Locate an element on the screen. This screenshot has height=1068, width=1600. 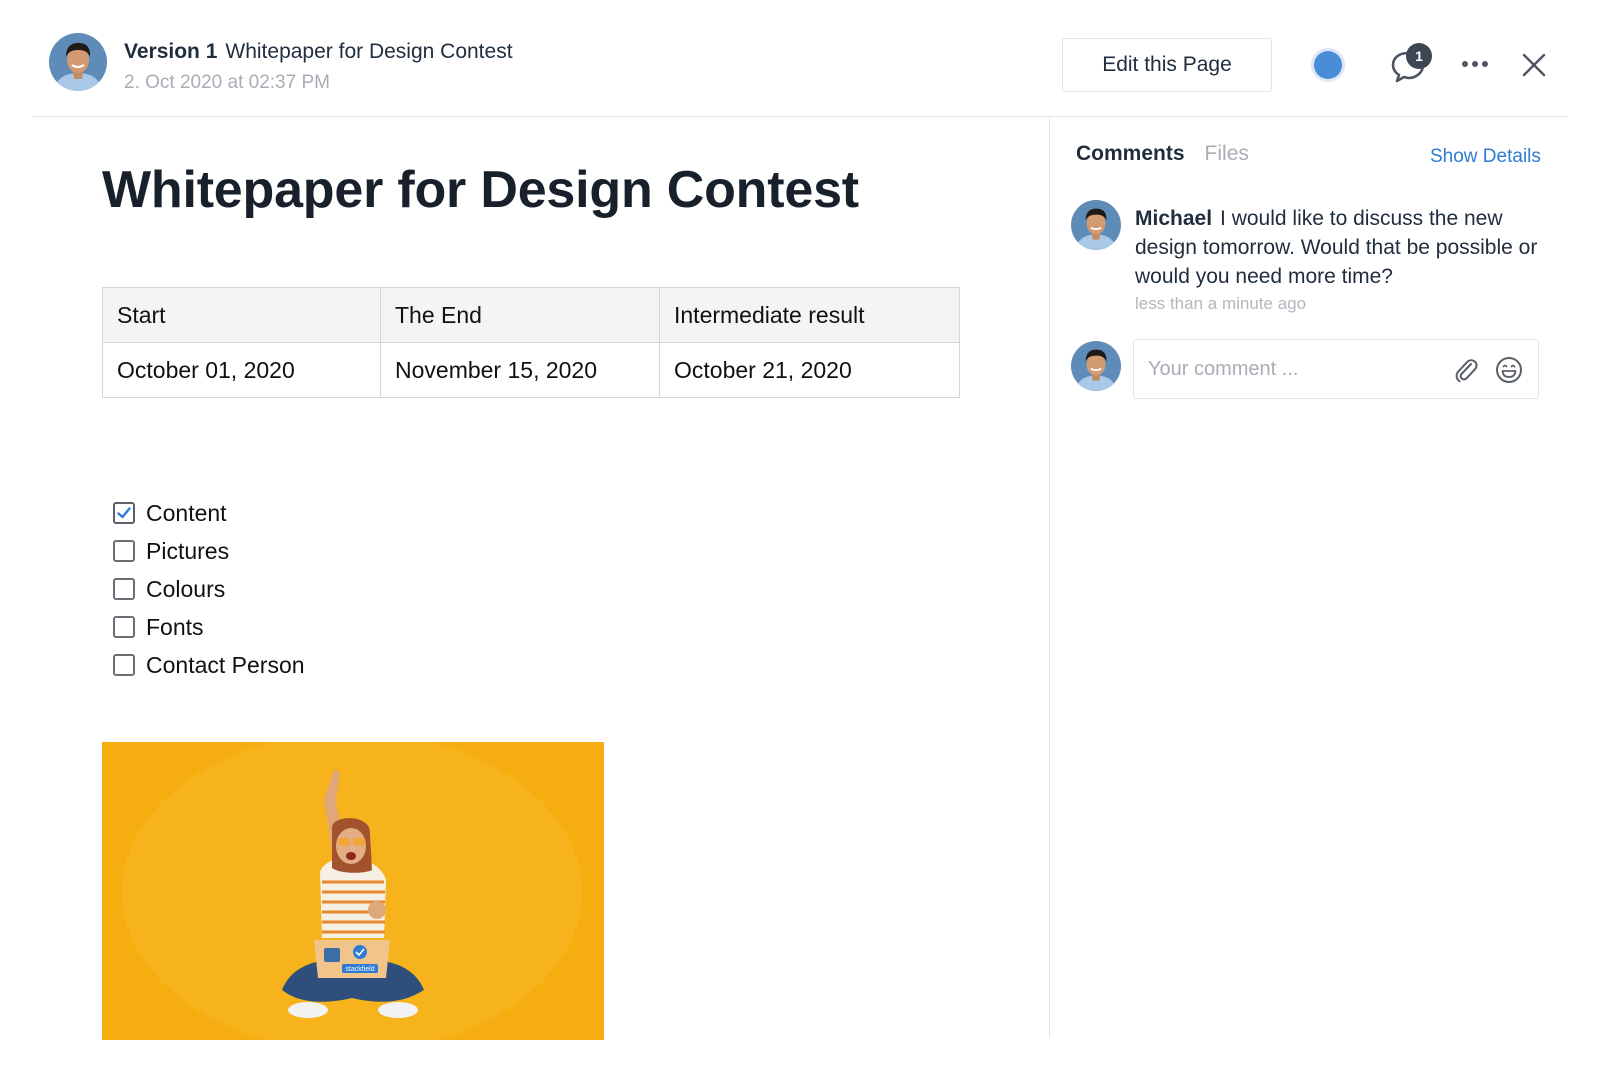
checkbox-checked is located at coordinates (124, 513).